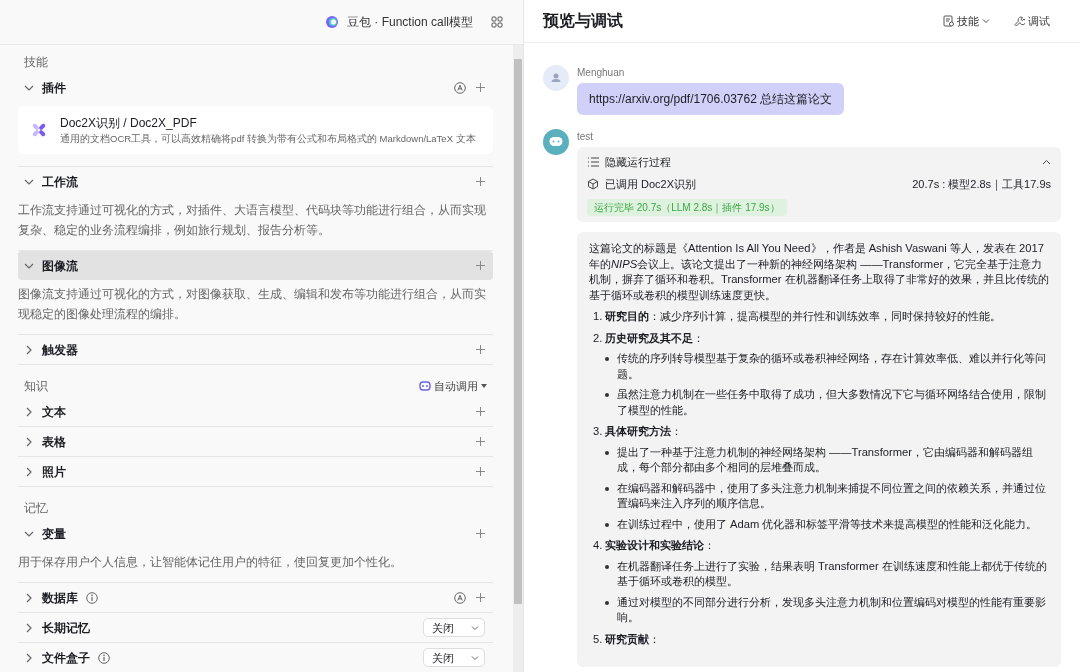  Describe the element at coordinates (268, 139) in the screenshot. I see `plugin-description: 通用的文档OCR工具，可以高效精确将pdf 转换为带有公式和布局格式的 Markdown/LaTeX 文本` at that location.